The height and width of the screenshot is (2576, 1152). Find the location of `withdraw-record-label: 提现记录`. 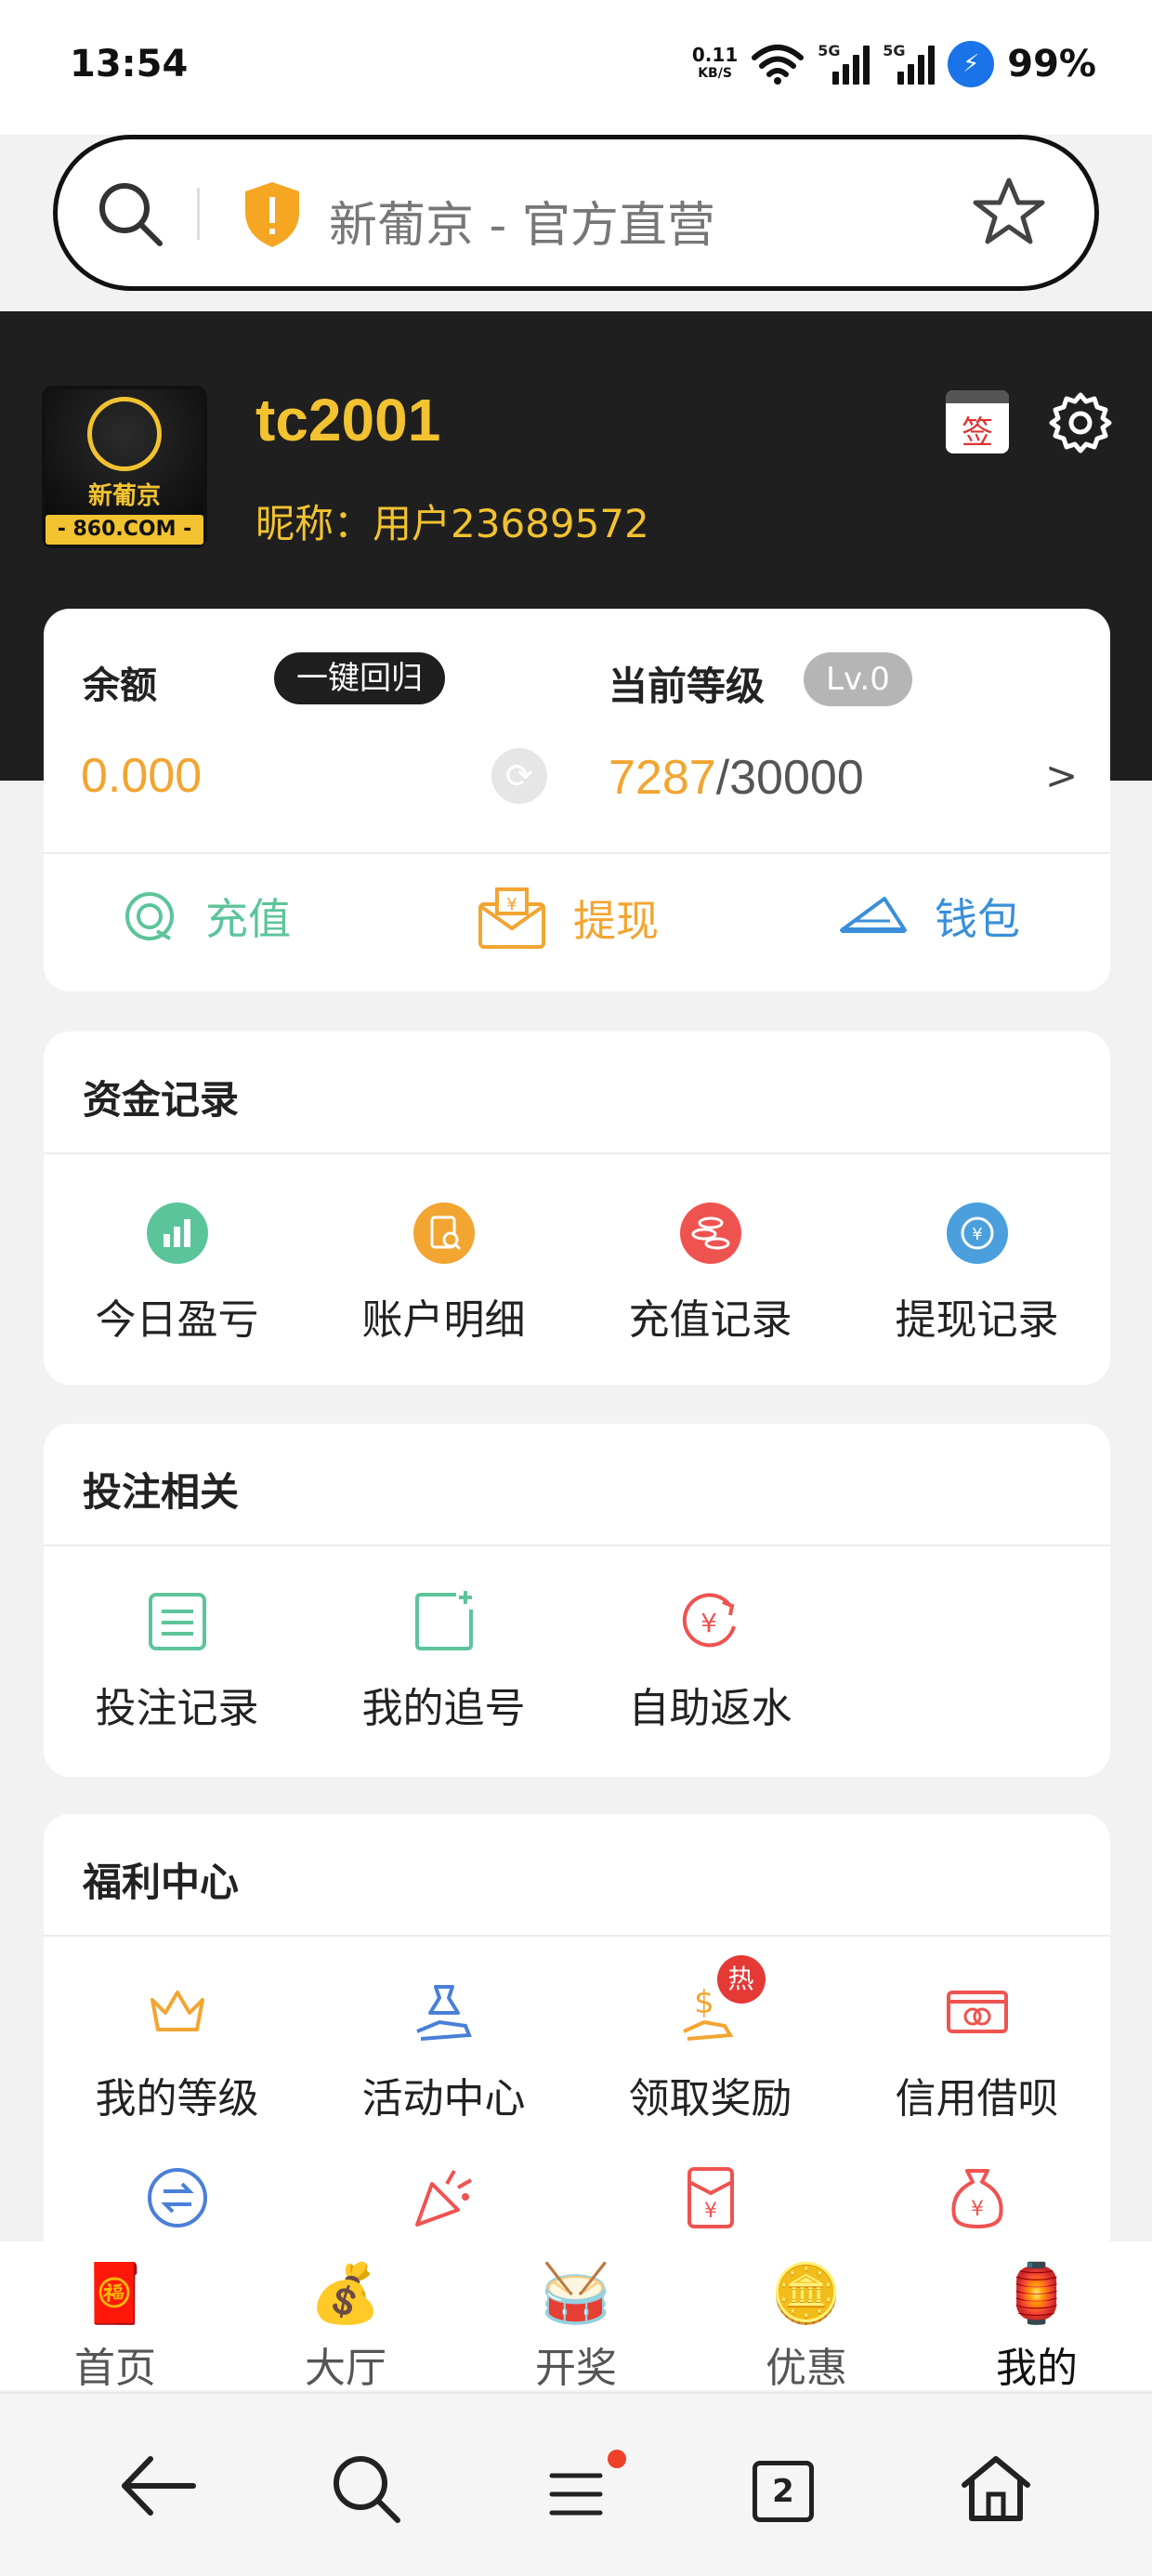

withdraw-record-label: 提现记录 is located at coordinates (977, 1320).